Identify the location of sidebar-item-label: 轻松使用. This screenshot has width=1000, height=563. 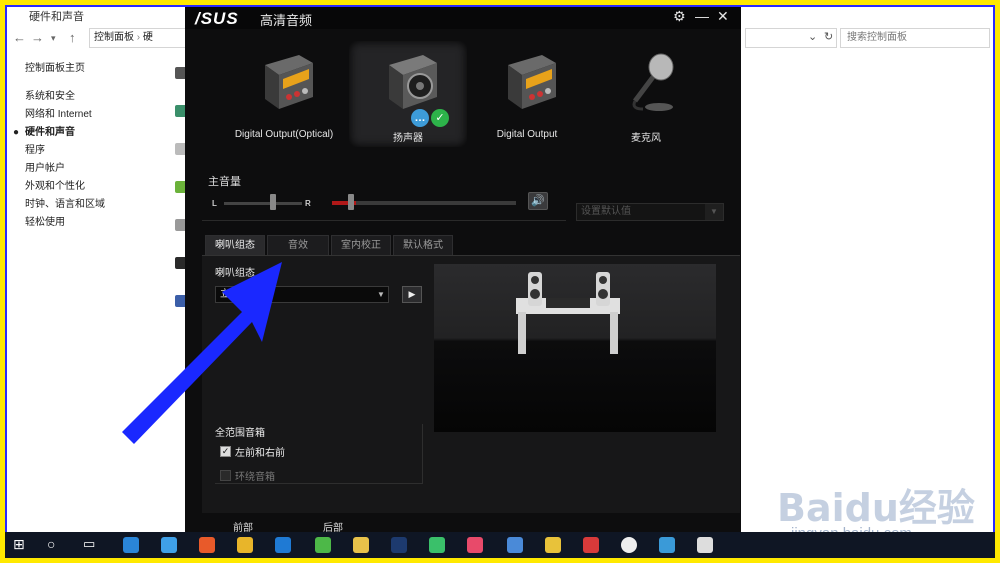
(45, 222).